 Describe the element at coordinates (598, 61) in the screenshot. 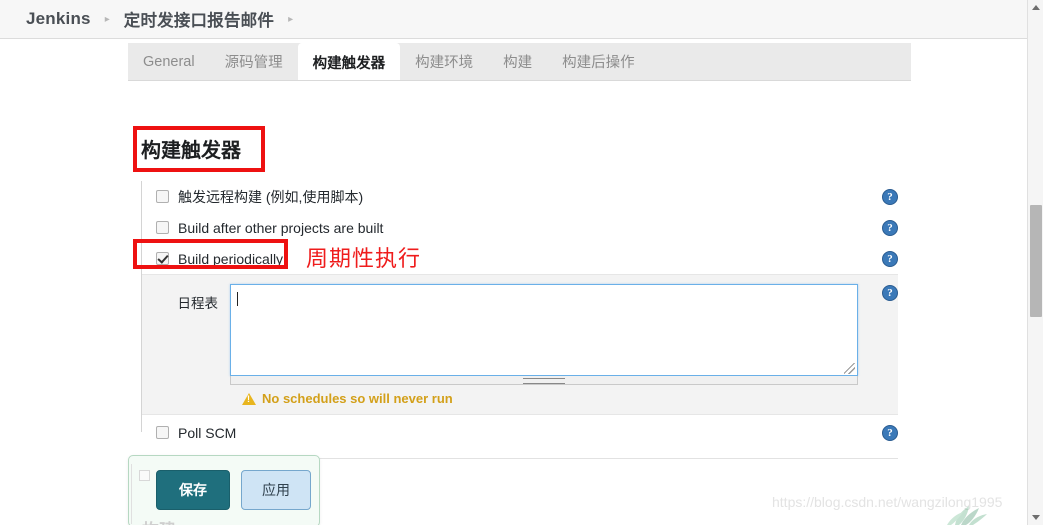

I see `tab-post-build-actions: 构建后操作` at that location.